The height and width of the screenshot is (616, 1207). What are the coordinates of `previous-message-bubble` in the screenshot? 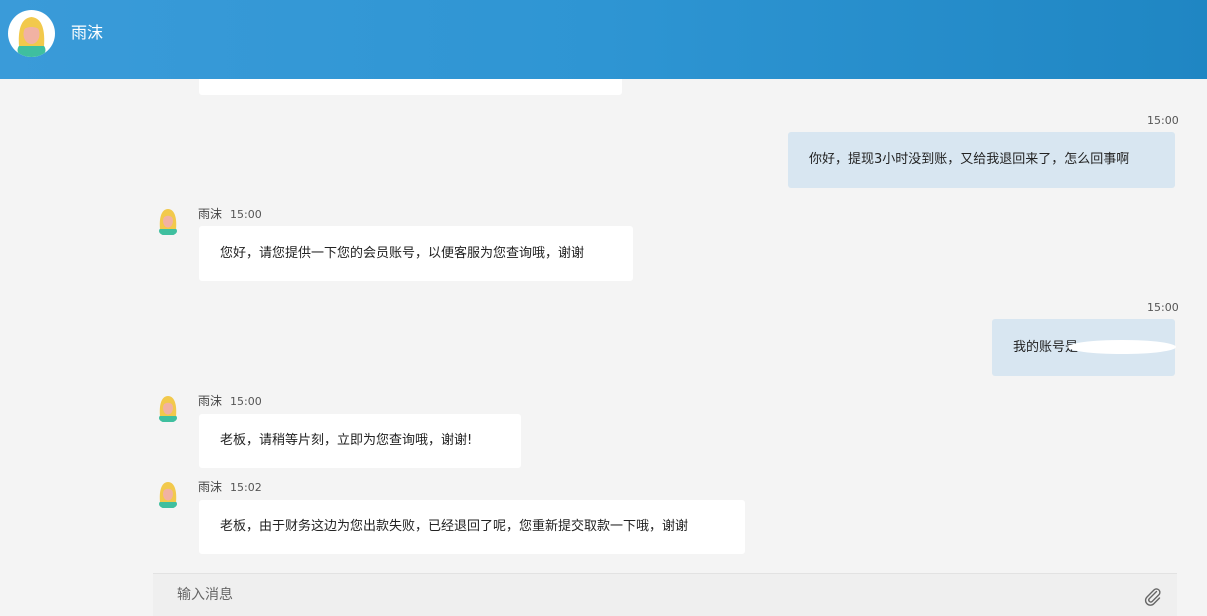 It's located at (410, 87).